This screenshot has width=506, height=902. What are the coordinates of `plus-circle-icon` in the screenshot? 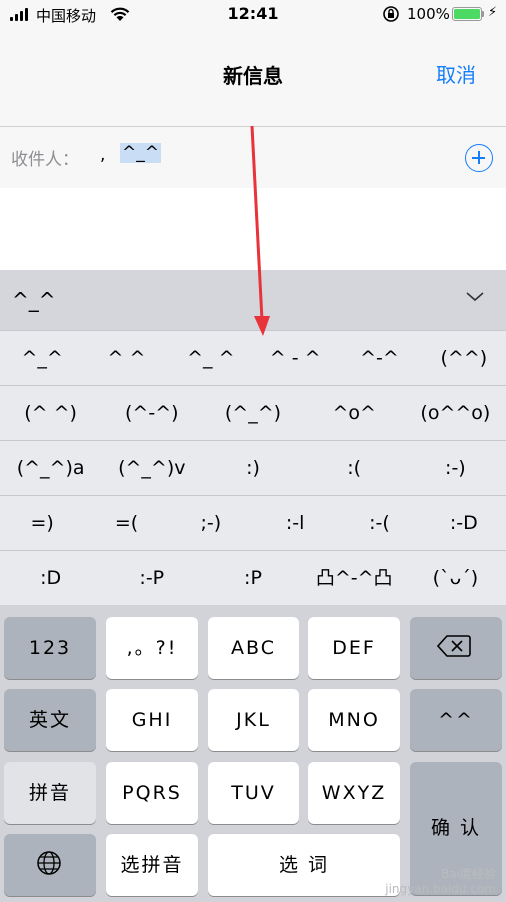 It's located at (479, 158).